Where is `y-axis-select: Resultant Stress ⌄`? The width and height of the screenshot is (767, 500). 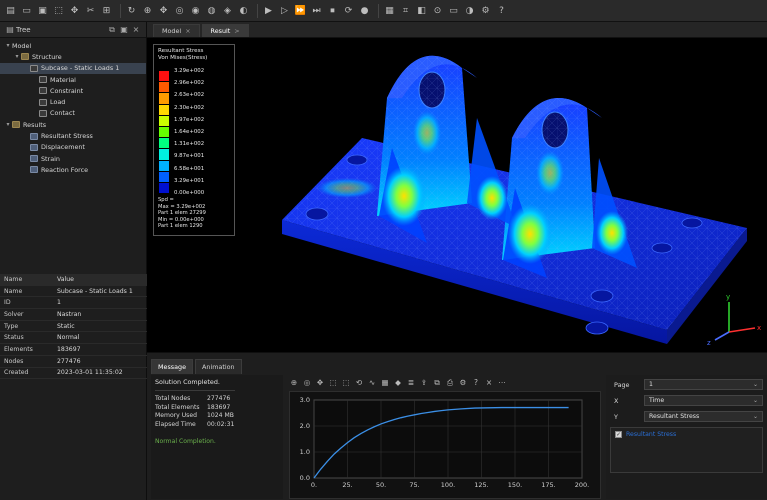 y-axis-select: Resultant Stress ⌄ is located at coordinates (703, 416).